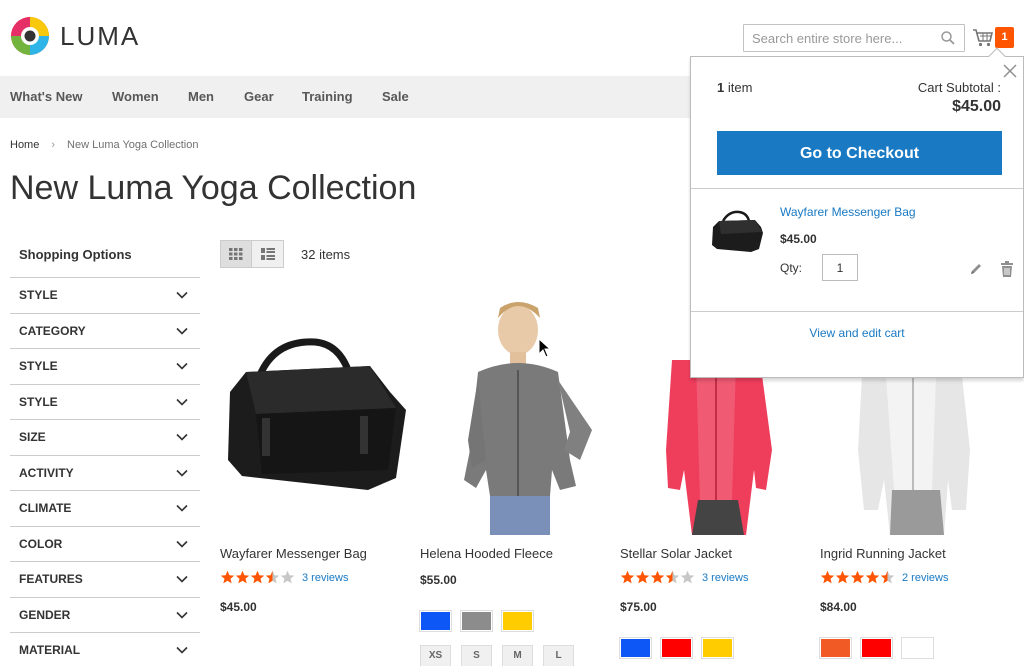  What do you see at coordinates (1007, 269) in the screenshot?
I see `trash-icon` at bounding box center [1007, 269].